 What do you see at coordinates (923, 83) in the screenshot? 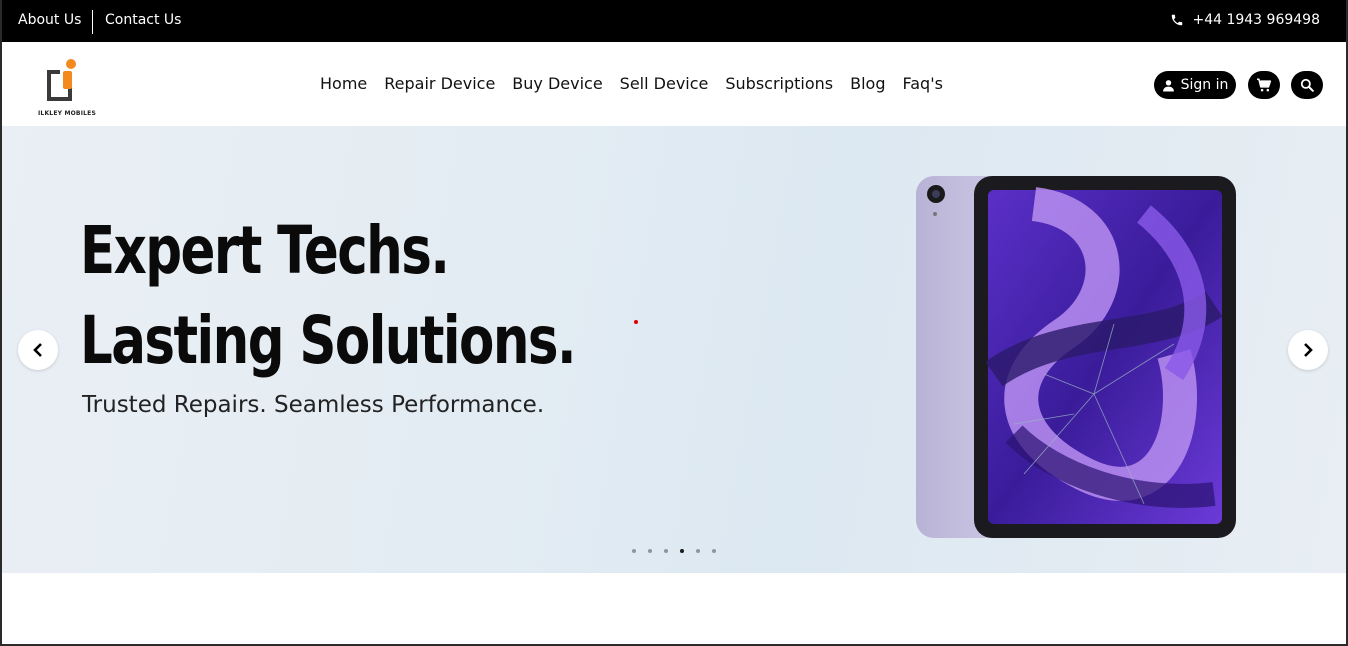
I see `nav-faqs: Faq's` at bounding box center [923, 83].